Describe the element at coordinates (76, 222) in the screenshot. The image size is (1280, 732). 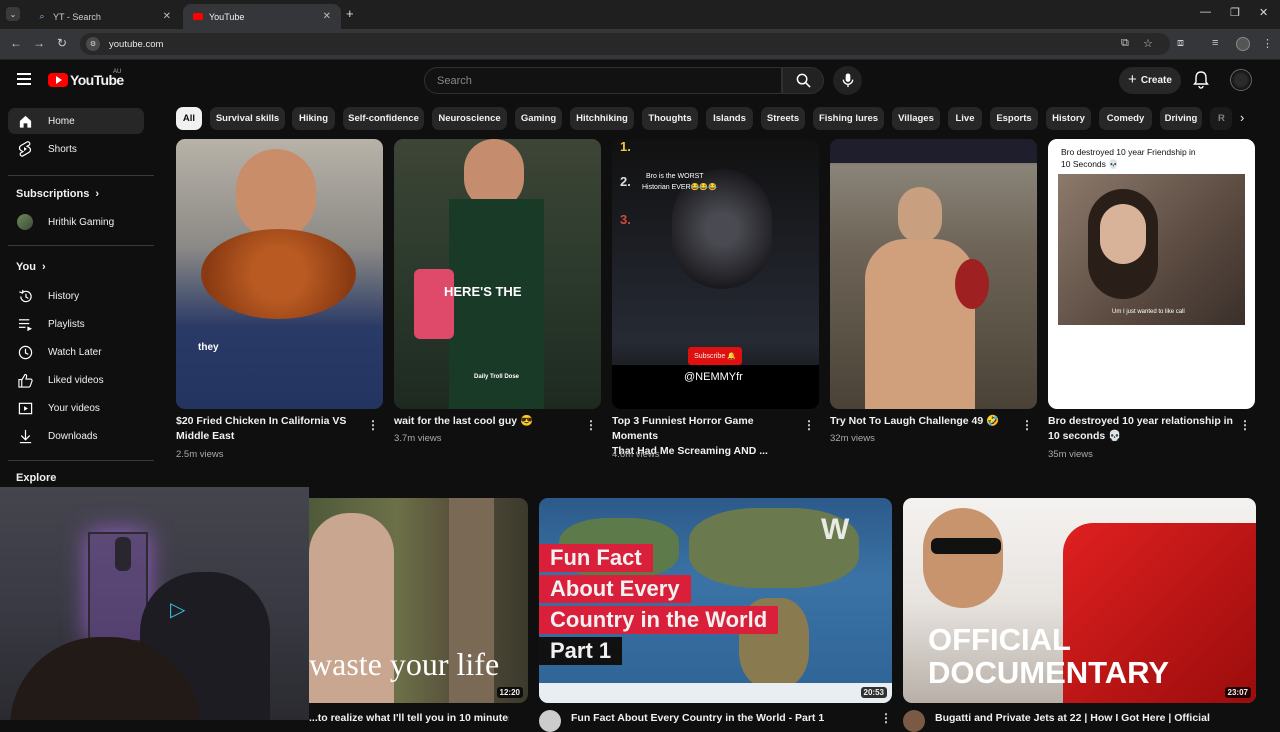
I see `sidebar-item-subscription: Hrithik Gaming` at that location.